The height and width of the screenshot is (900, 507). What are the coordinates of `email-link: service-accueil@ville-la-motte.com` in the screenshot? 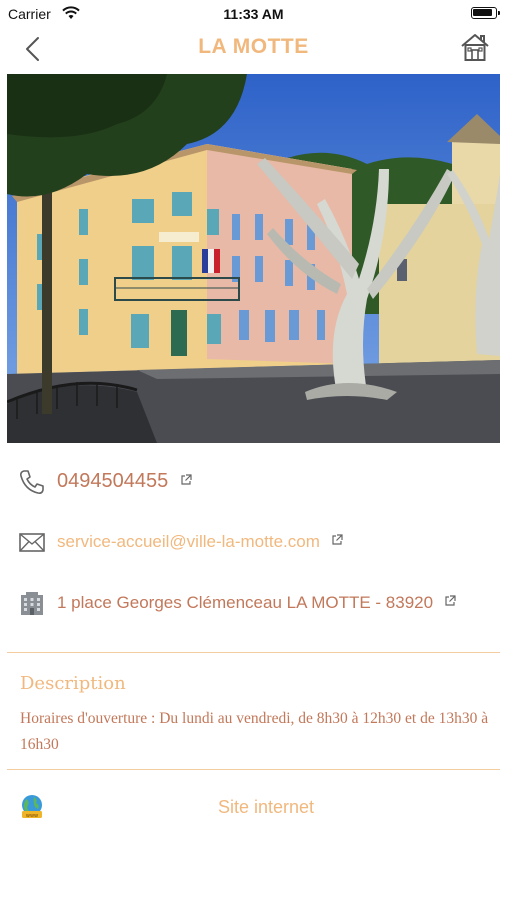 It's located at (200, 542).